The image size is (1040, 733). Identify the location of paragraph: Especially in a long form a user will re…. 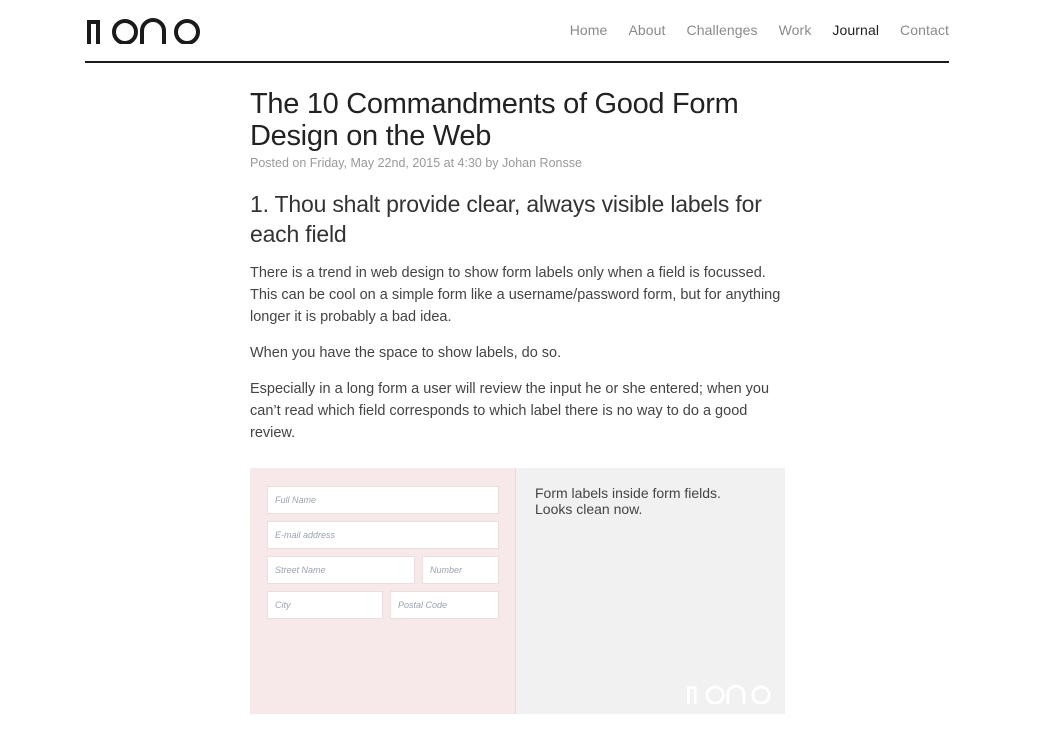
(510, 411).